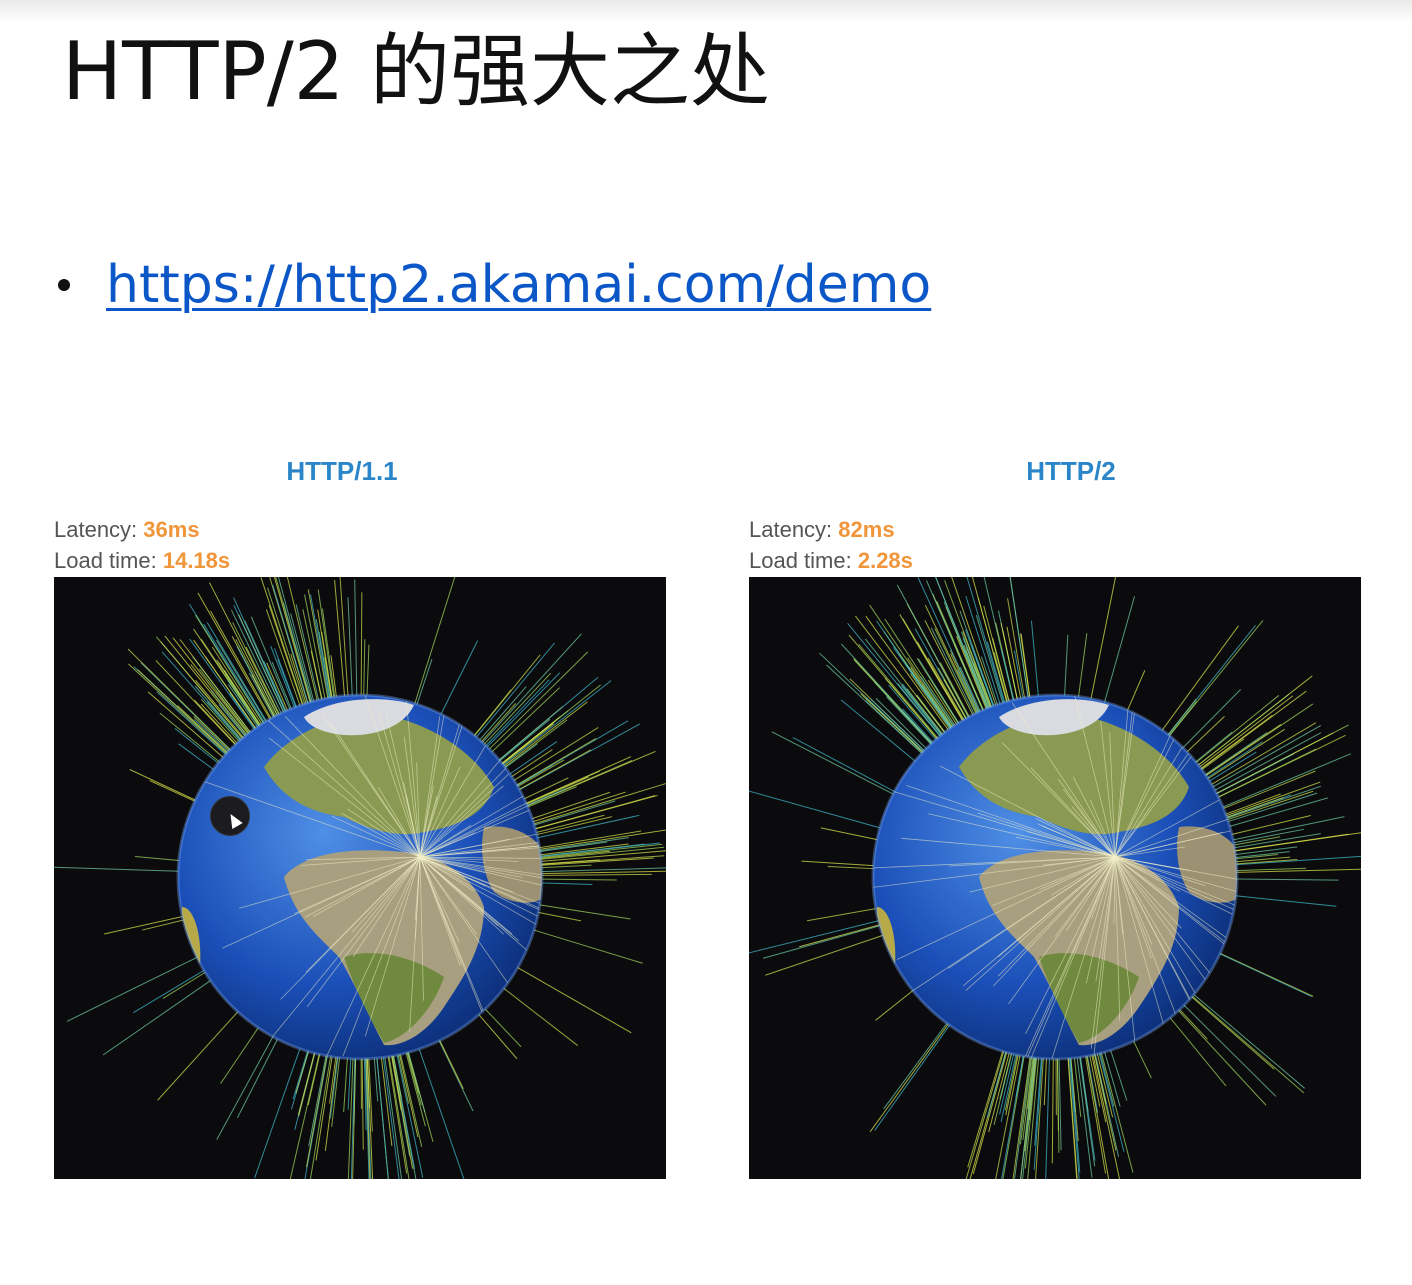  I want to click on slide-title: HTTP/2 的强大之处, so click(416, 71).